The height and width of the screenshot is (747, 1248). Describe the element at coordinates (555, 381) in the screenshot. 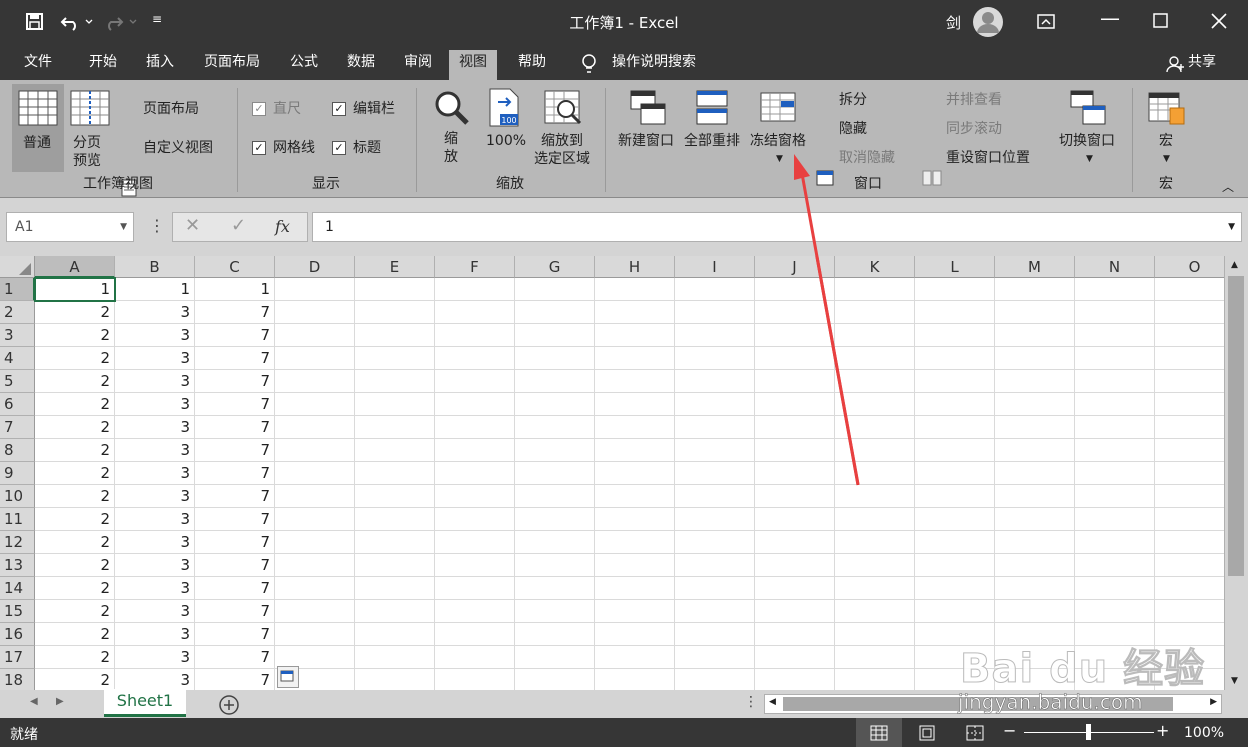

I see `cell-g5` at that location.